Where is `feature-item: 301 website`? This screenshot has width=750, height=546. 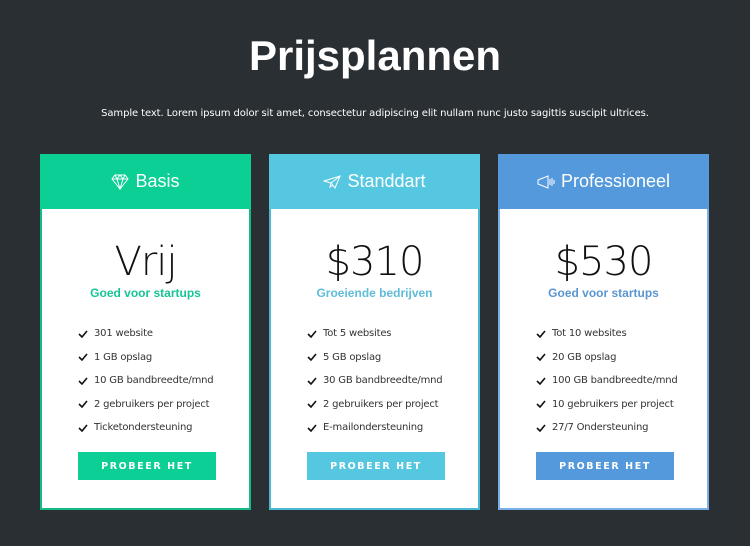 feature-item: 301 website is located at coordinates (145, 334).